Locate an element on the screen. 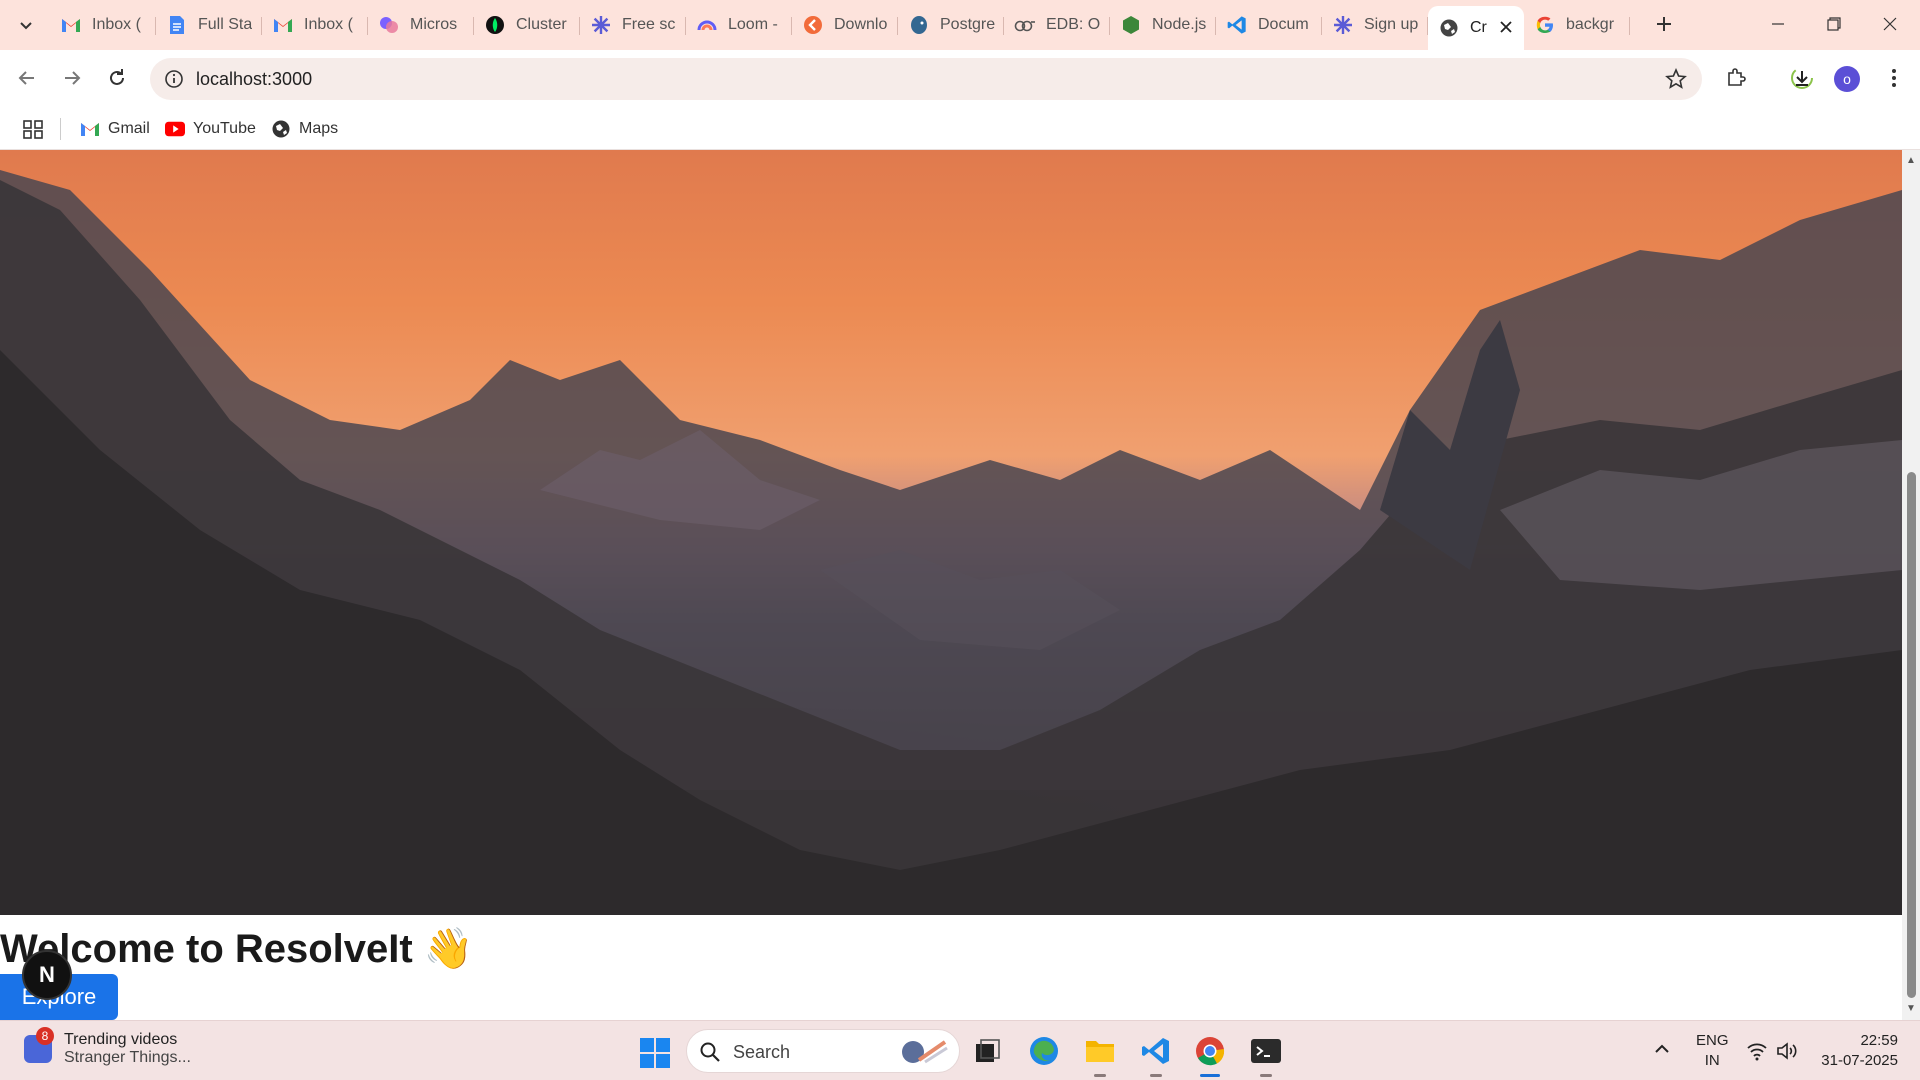 This screenshot has width=1920, height=1080. taskbar-app-files is located at coordinates (988, 1051).